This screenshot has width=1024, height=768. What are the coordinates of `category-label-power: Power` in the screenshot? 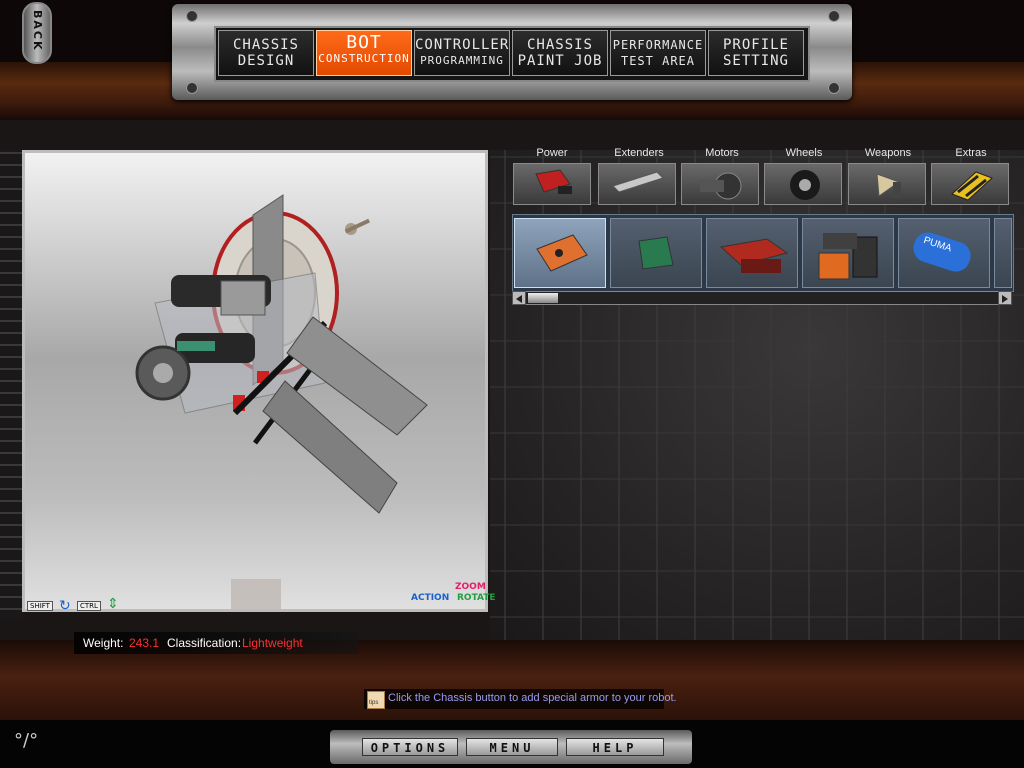 It's located at (552, 153).